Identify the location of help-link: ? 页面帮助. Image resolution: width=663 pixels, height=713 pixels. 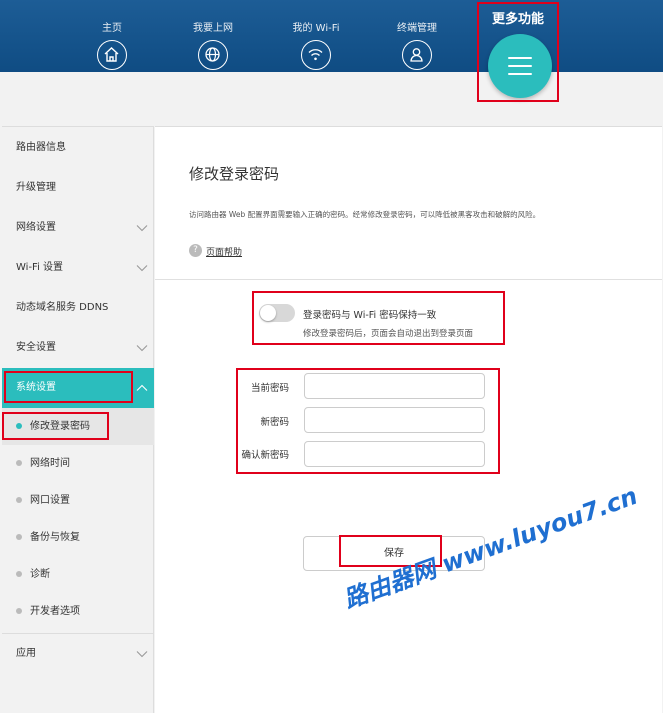
(216, 251).